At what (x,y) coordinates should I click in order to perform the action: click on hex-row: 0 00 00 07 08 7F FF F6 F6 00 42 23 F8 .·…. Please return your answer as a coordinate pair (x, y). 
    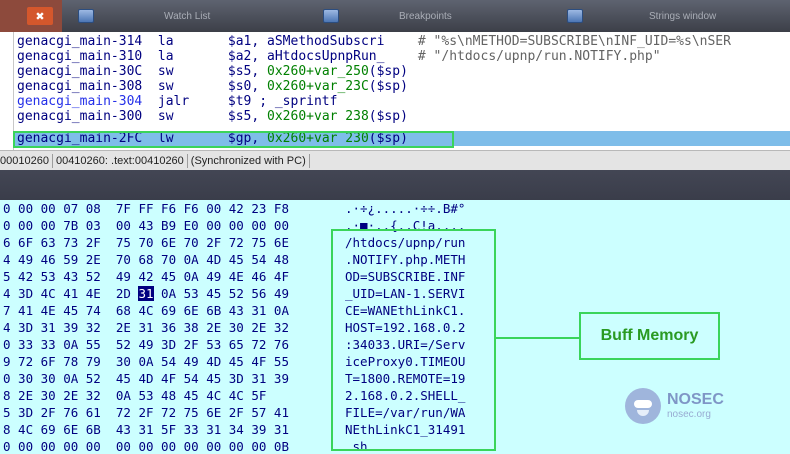
    Looking at the image, I should click on (395, 208).